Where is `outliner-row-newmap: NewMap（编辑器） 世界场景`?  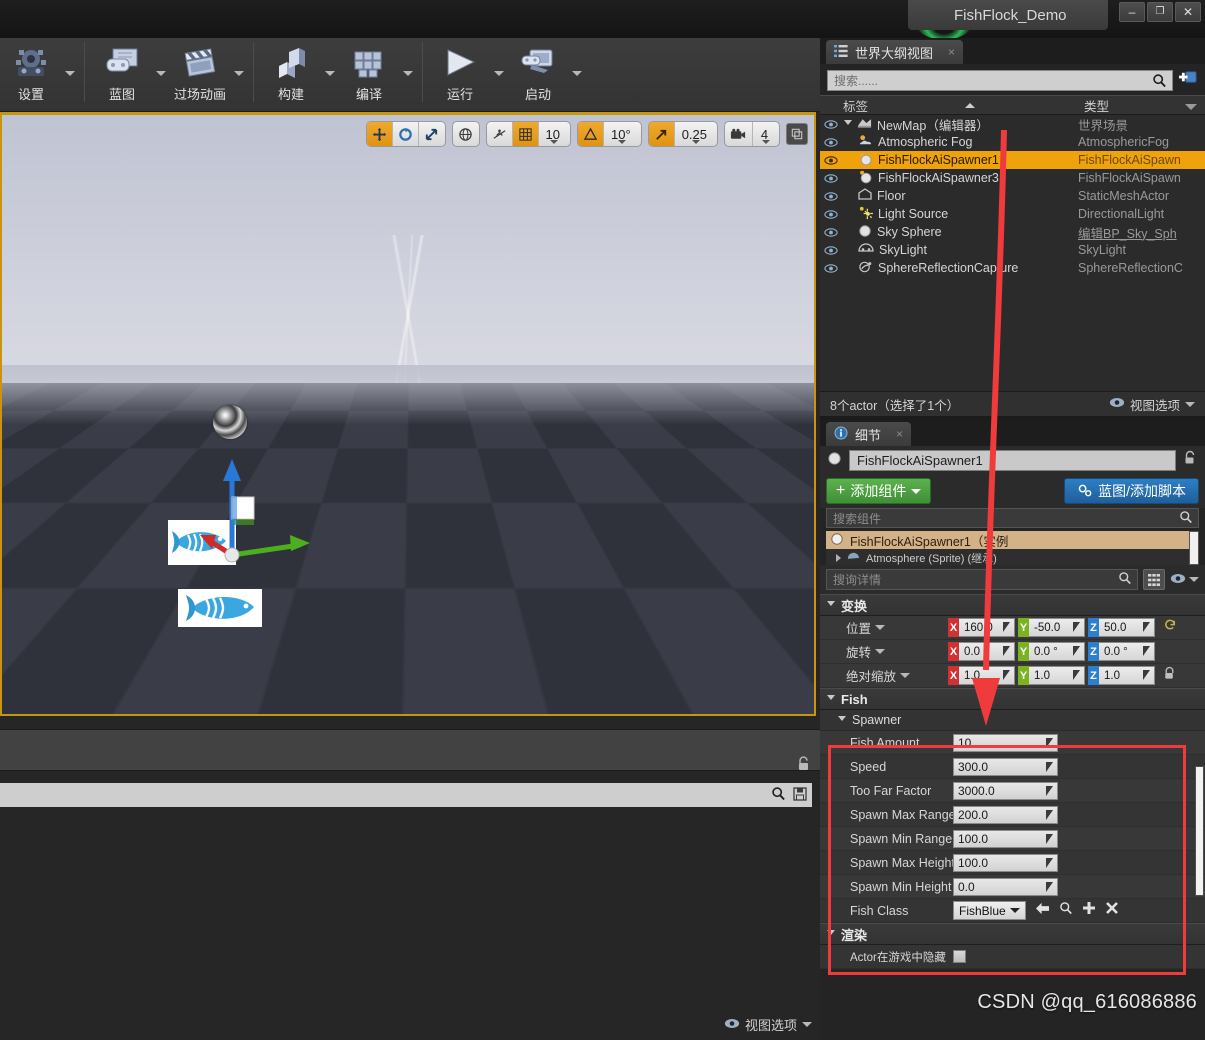
outliner-row-newmap: NewMap（编辑器） 世界场景 is located at coordinates (1012, 124).